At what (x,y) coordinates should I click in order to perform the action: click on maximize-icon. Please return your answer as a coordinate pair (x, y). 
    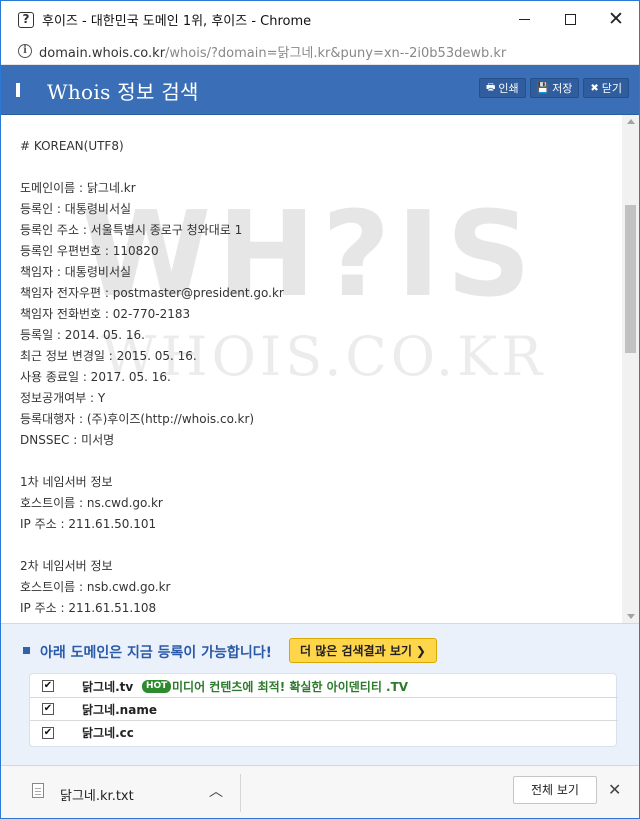
    Looking at the image, I should click on (570, 19).